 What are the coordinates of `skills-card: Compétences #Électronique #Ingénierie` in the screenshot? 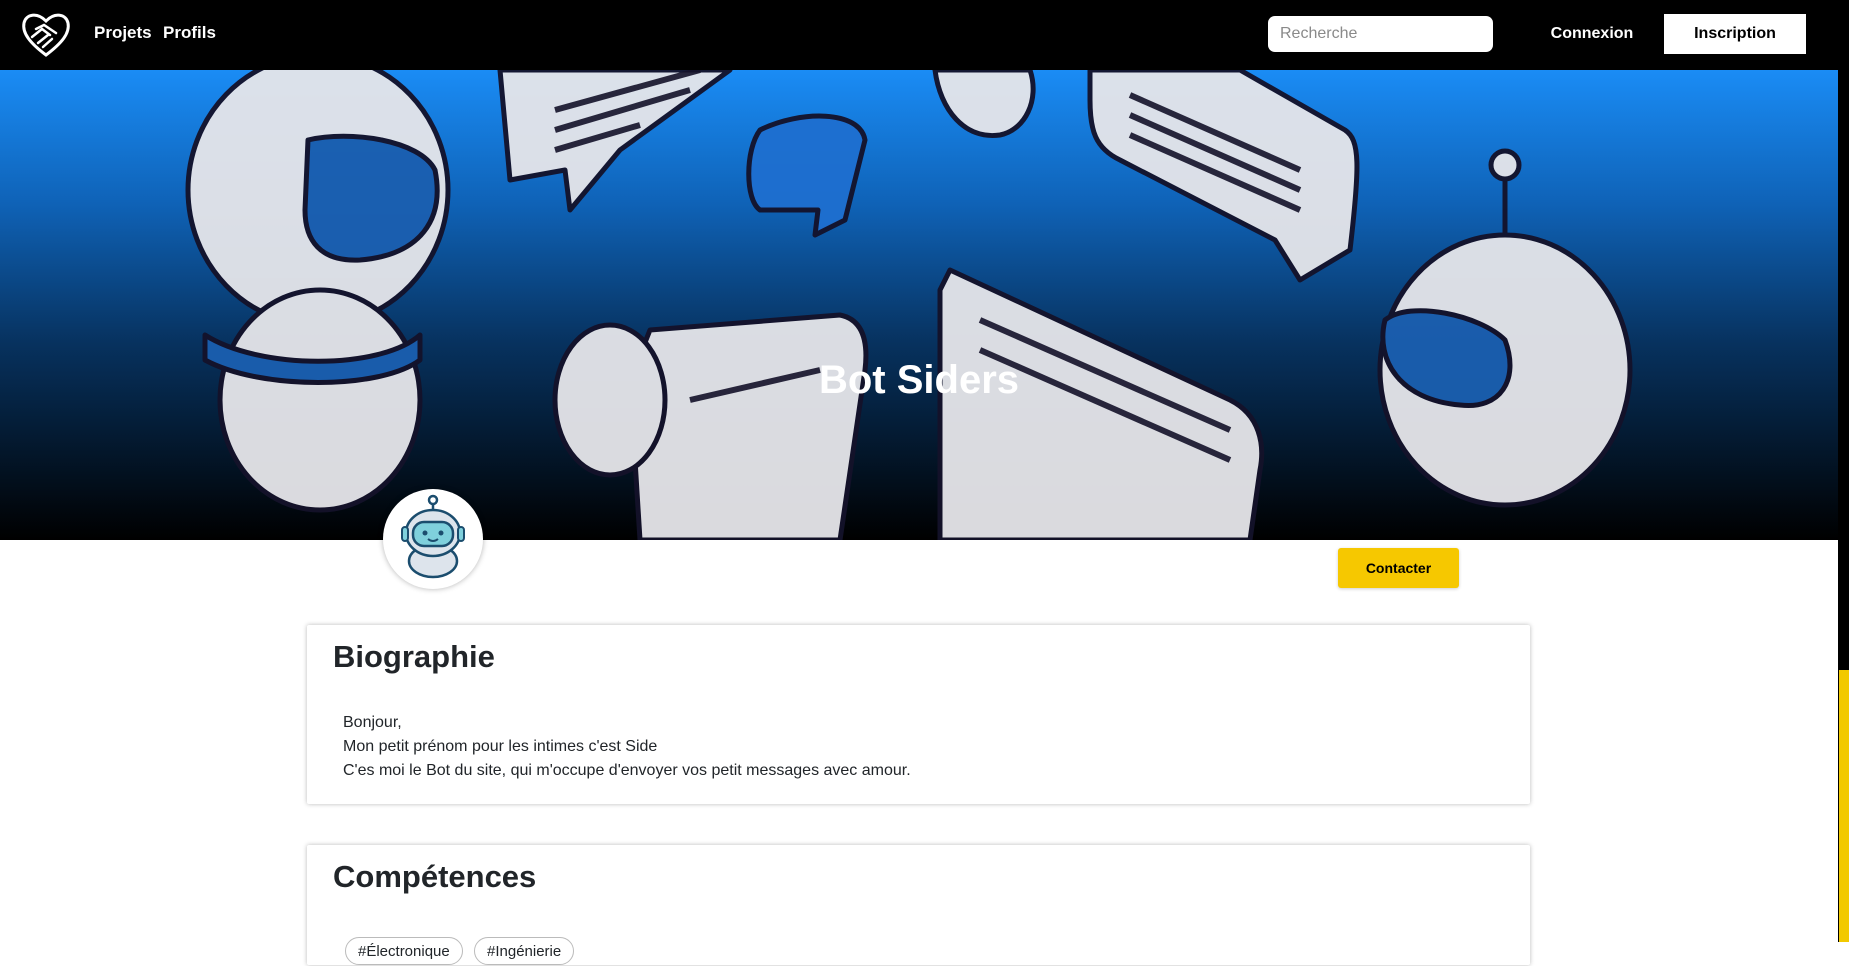 It's located at (918, 905).